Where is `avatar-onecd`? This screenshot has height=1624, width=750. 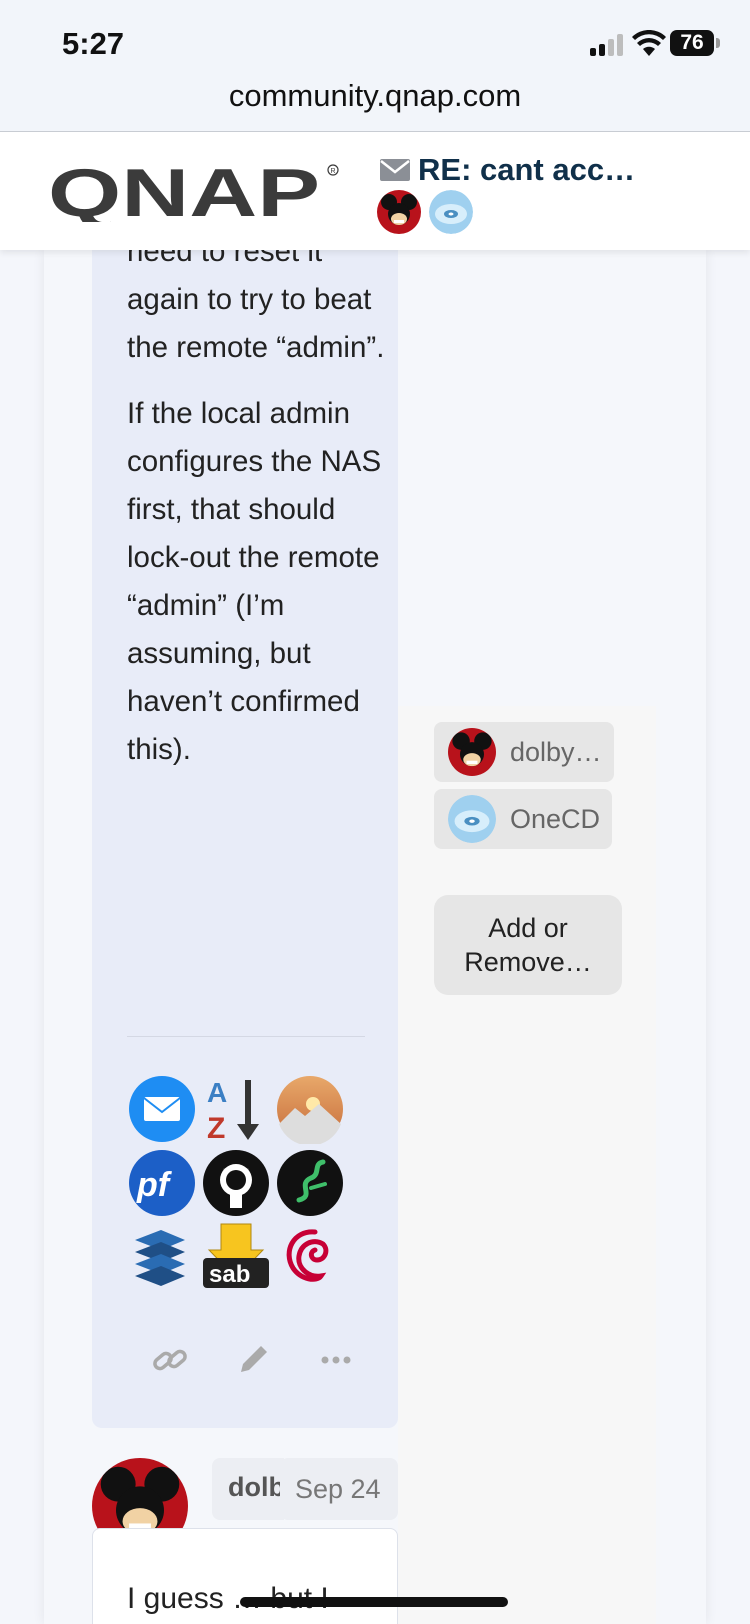 avatar-onecd is located at coordinates (451, 212).